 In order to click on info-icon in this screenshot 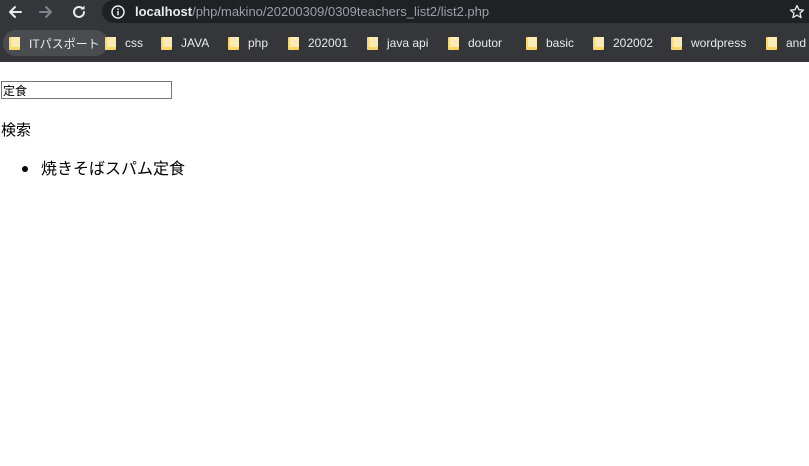, I will do `click(118, 11)`.